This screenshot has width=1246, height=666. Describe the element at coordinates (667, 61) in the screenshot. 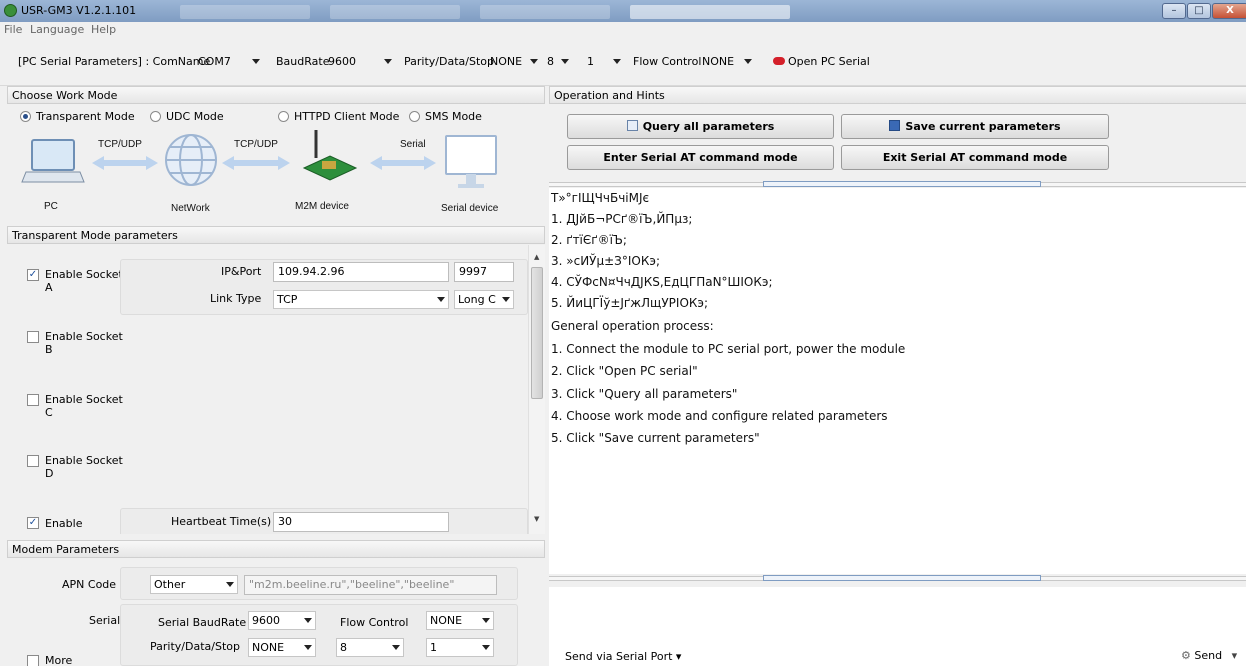

I see `flow-control-label: Flow Control` at that location.